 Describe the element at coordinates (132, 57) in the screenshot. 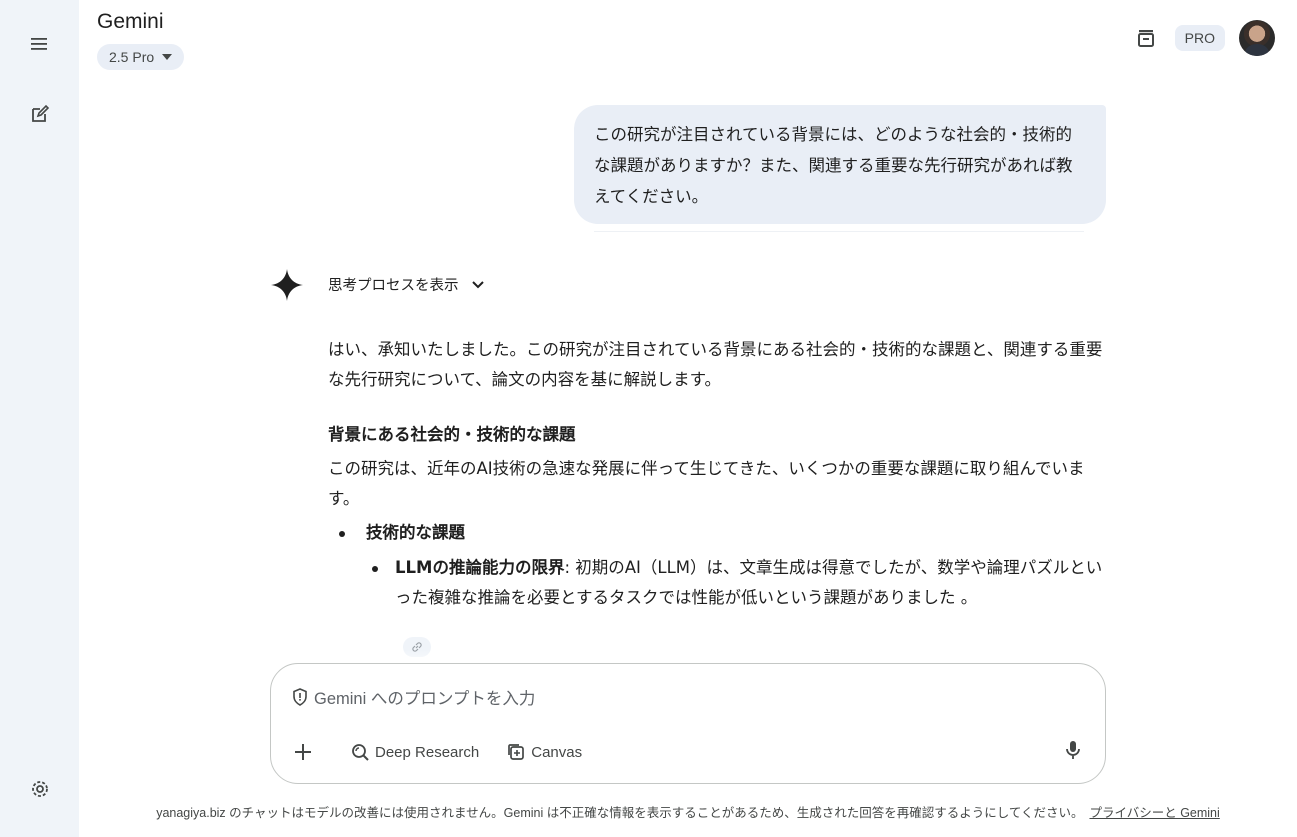

I see `model-label: 2.5 Pro` at that location.